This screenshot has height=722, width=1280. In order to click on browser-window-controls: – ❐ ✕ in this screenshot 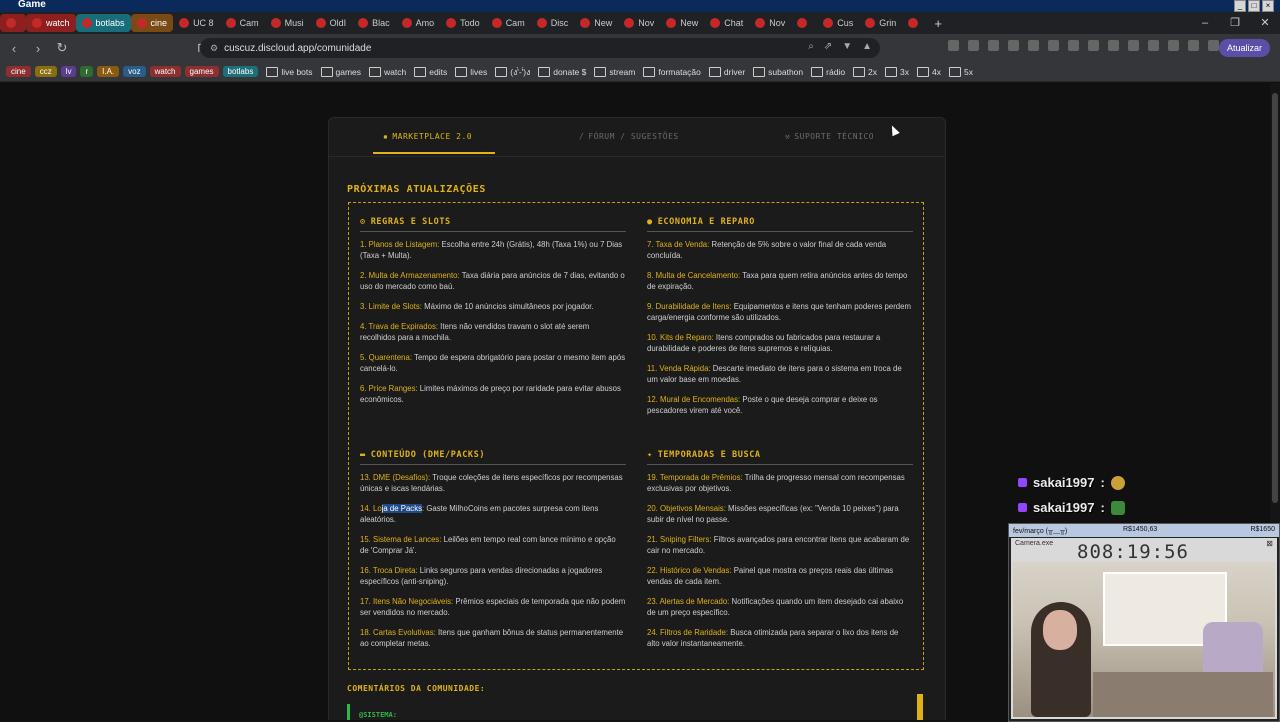, I will do `click(1235, 23)`.